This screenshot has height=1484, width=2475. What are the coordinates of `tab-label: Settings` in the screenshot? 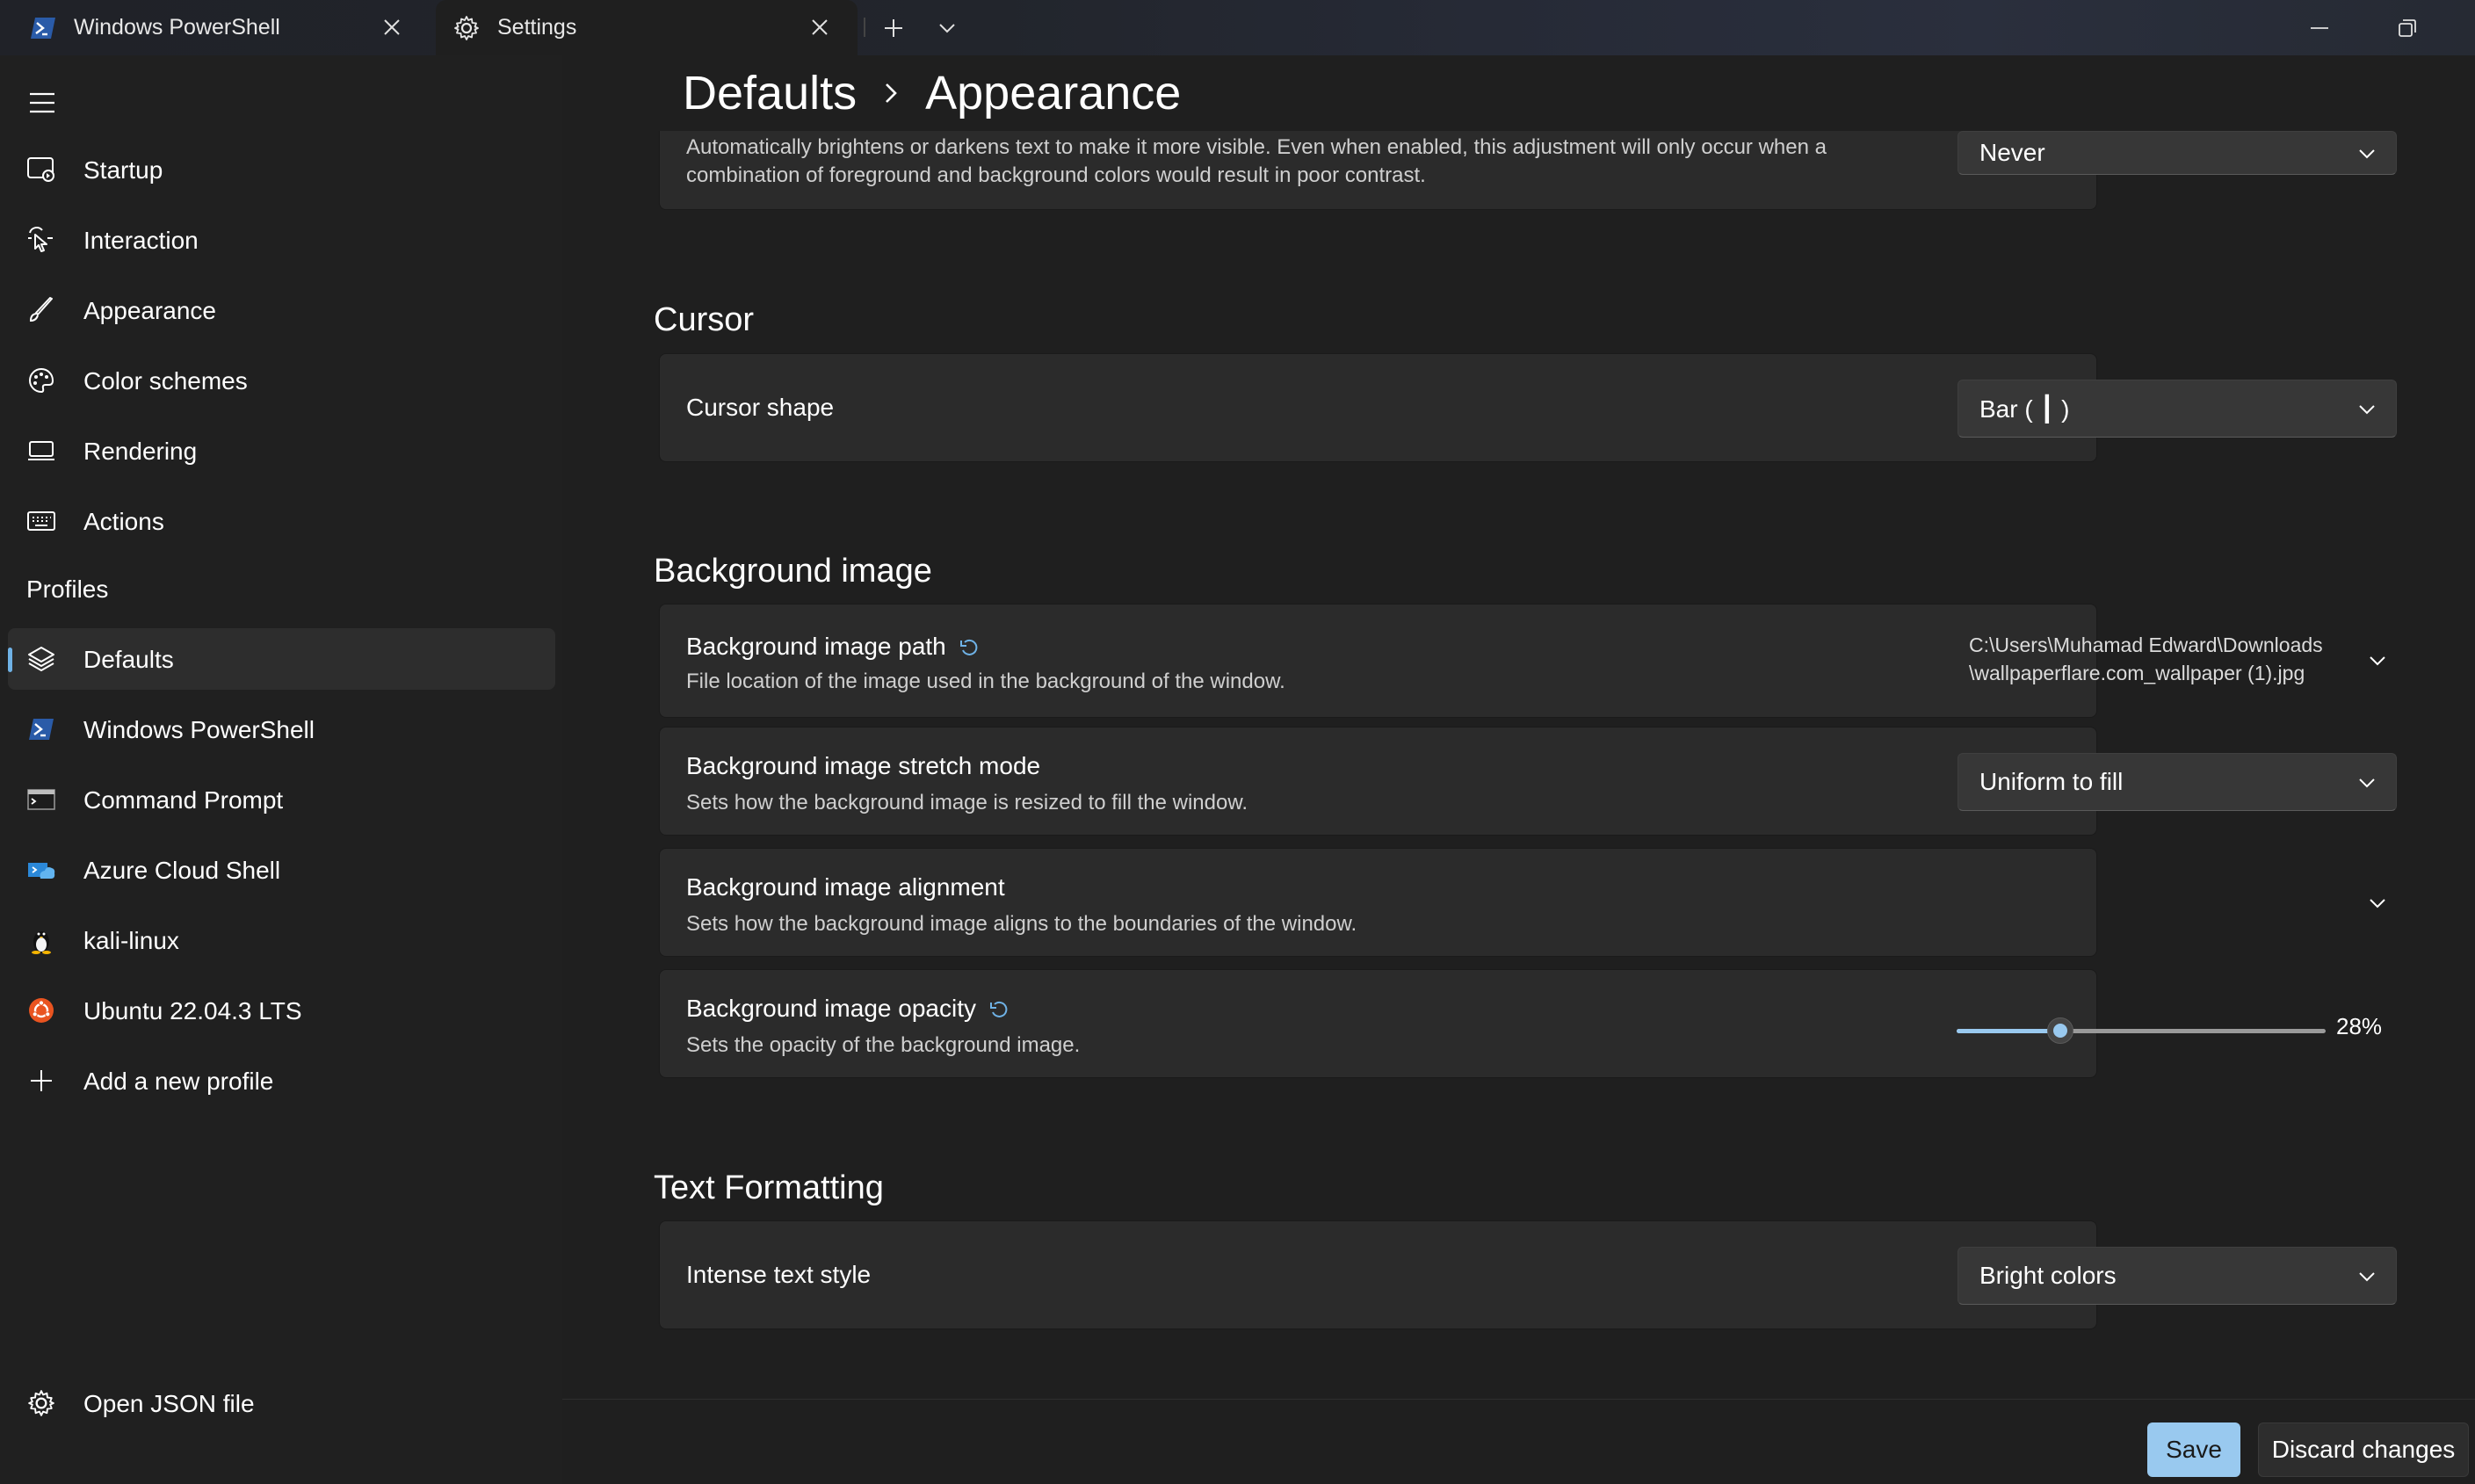 It's located at (537, 28).